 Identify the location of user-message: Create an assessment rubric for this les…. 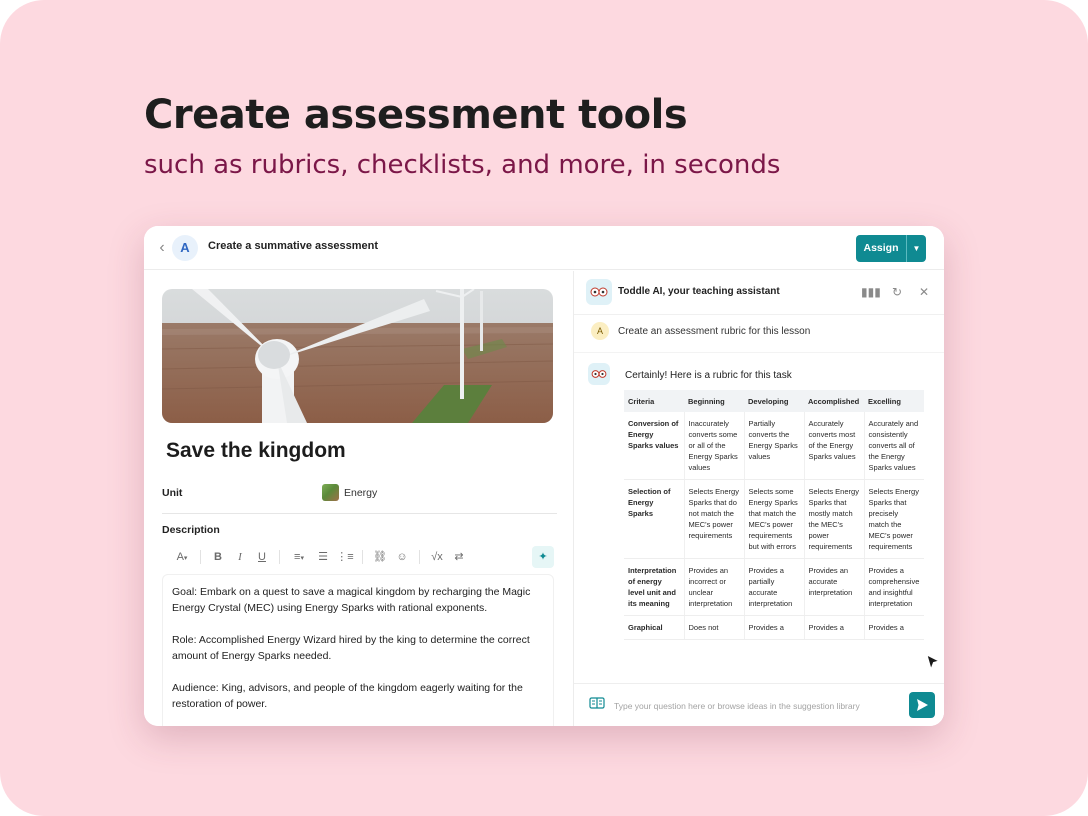
(714, 331).